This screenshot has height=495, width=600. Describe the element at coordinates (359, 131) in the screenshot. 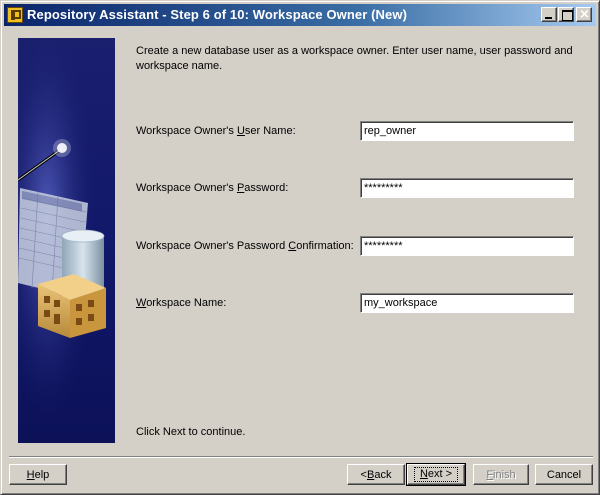

I see `user-name-row: Workspace Owner's User Name: rep_owner` at that location.